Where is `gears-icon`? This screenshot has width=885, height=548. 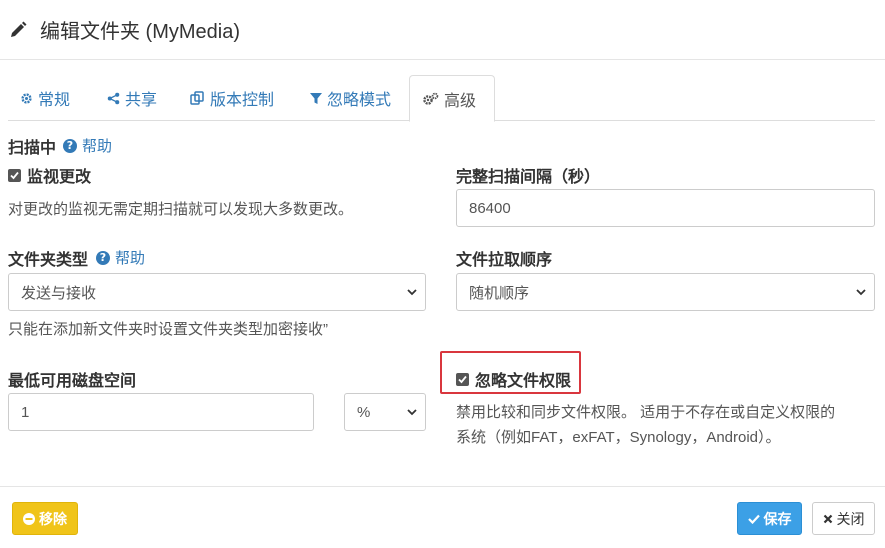
gears-icon is located at coordinates (431, 98).